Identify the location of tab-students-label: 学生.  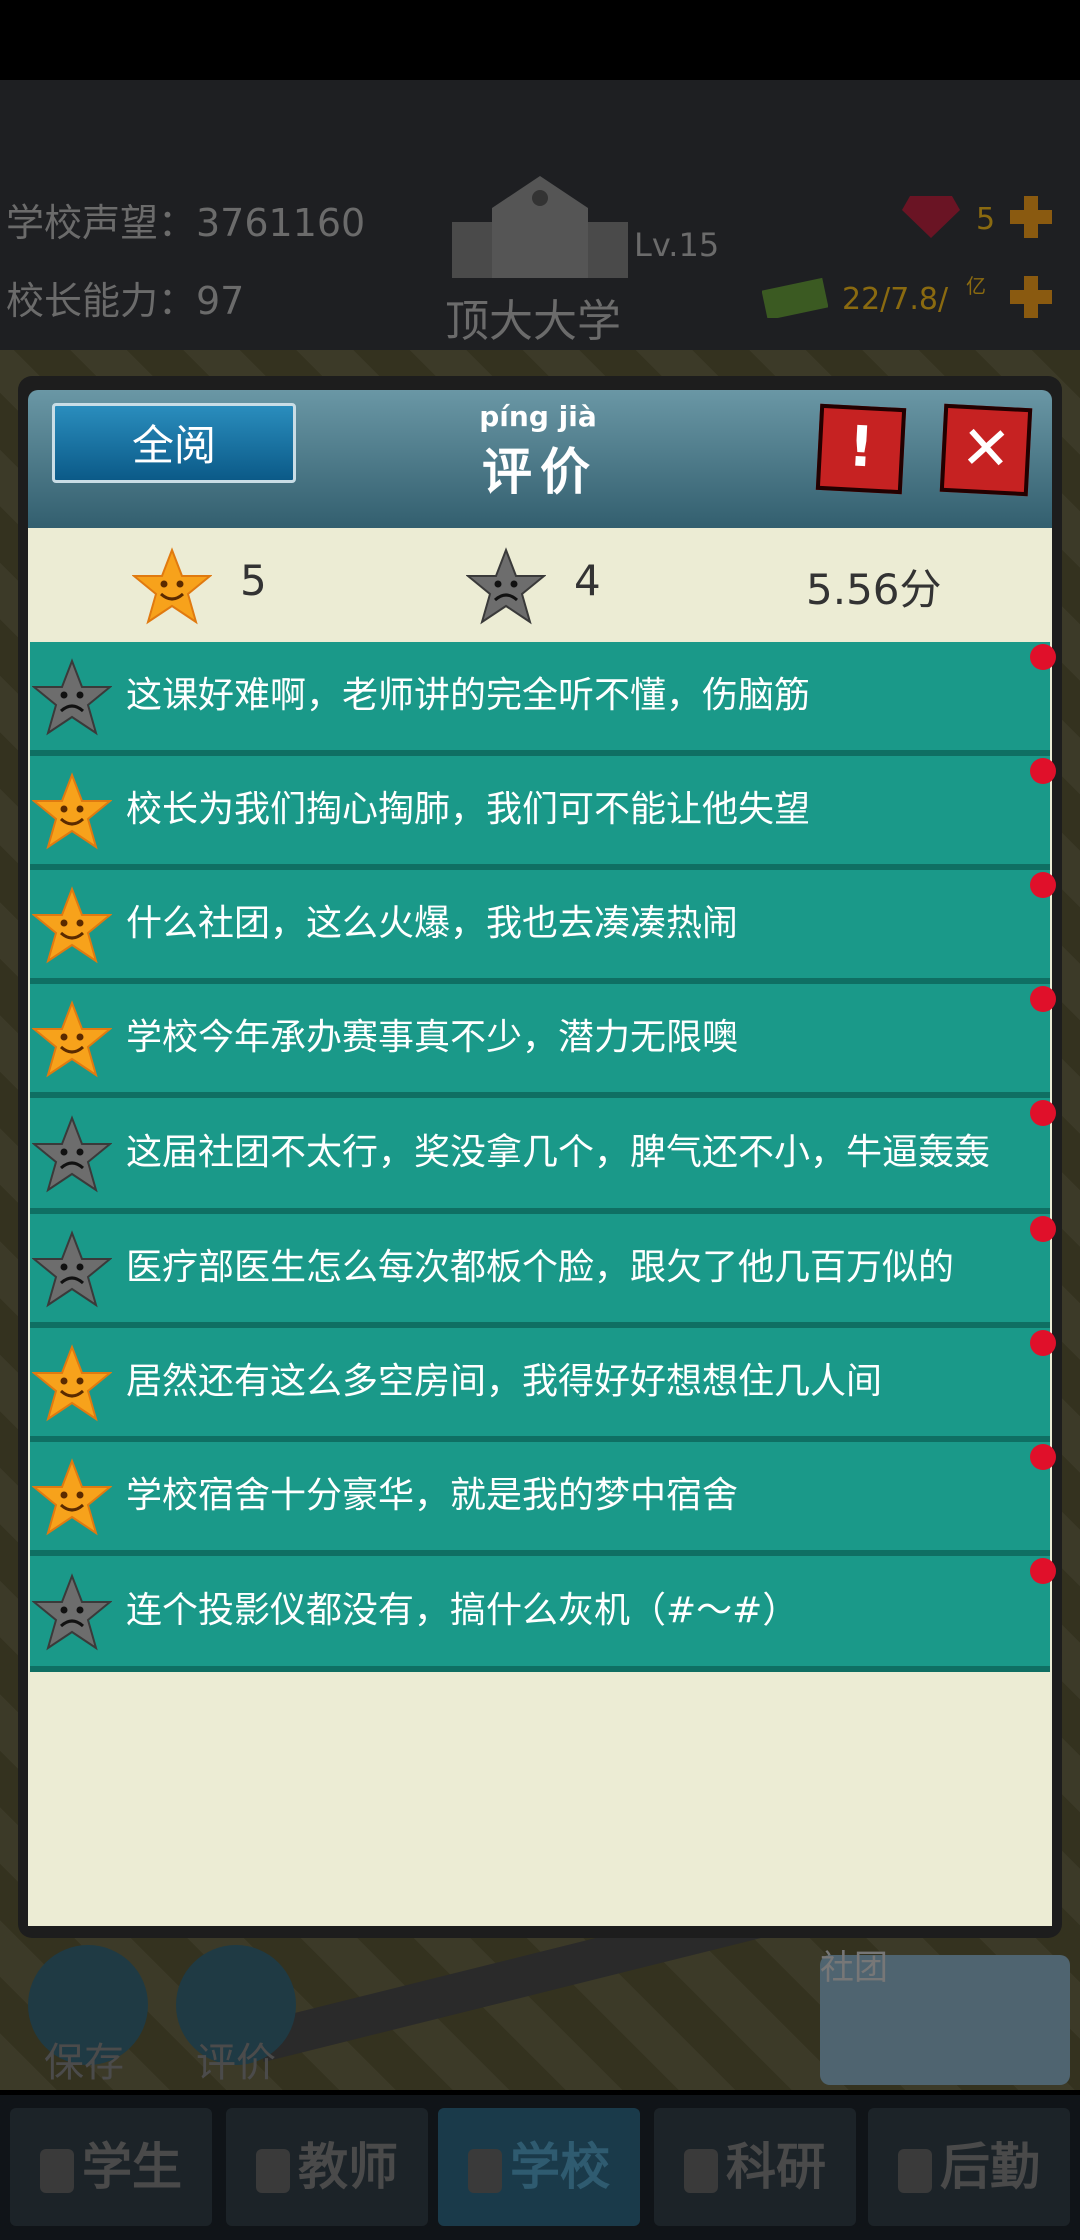
(132, 2167).